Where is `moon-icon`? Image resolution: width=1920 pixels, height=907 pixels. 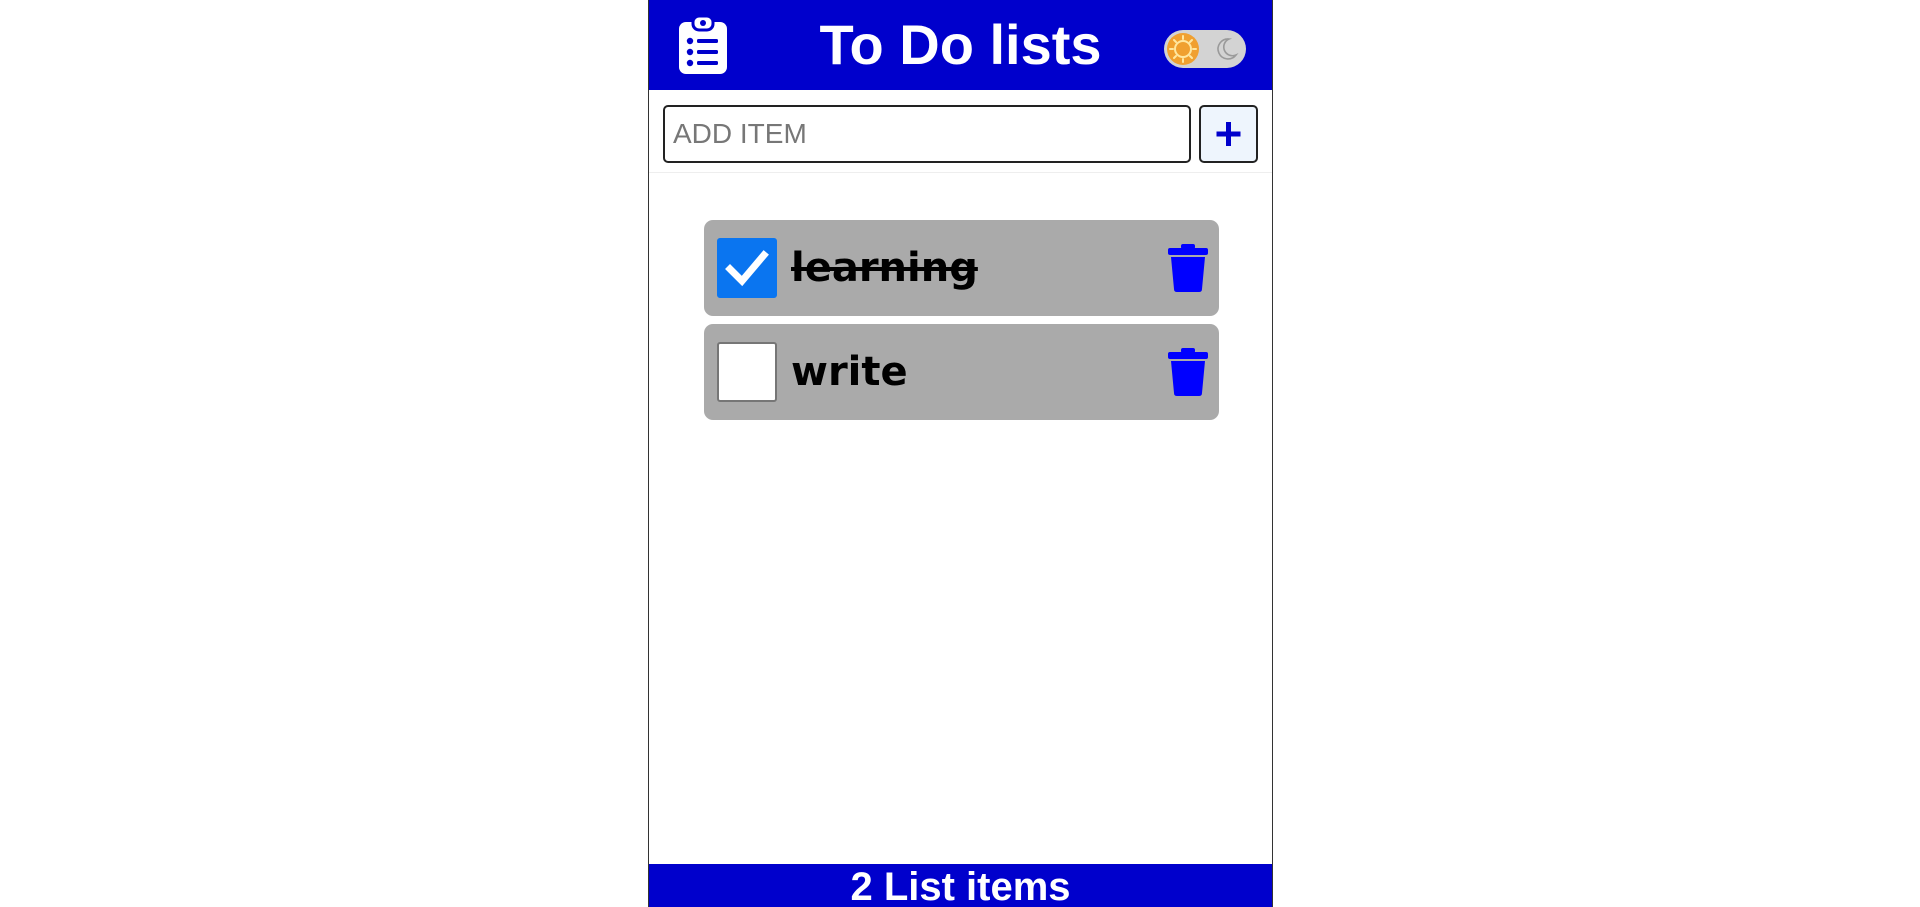
moon-icon is located at coordinates (1228, 49).